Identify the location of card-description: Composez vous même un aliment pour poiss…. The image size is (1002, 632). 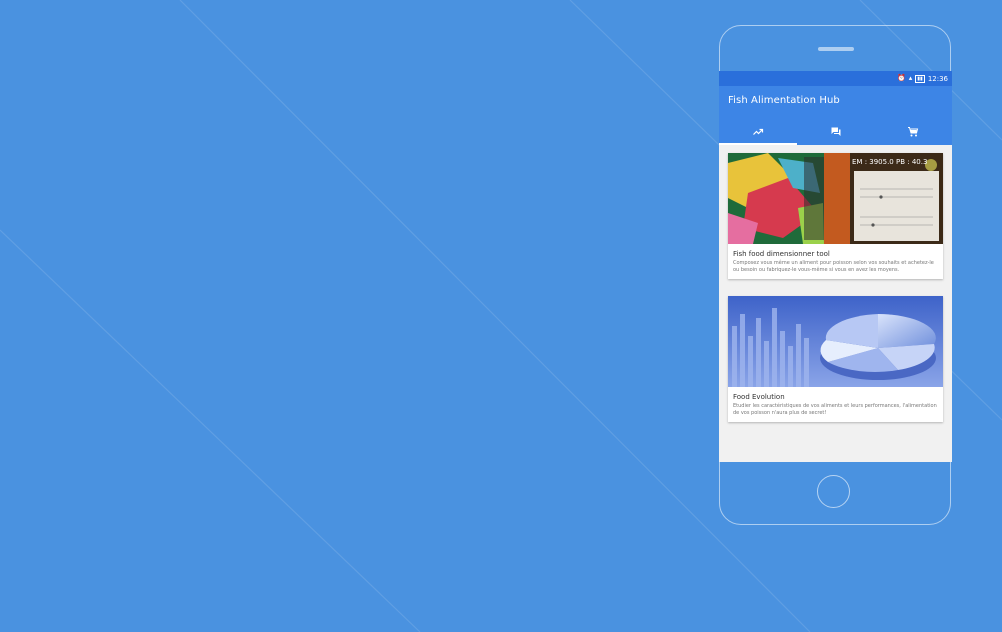
(833, 266).